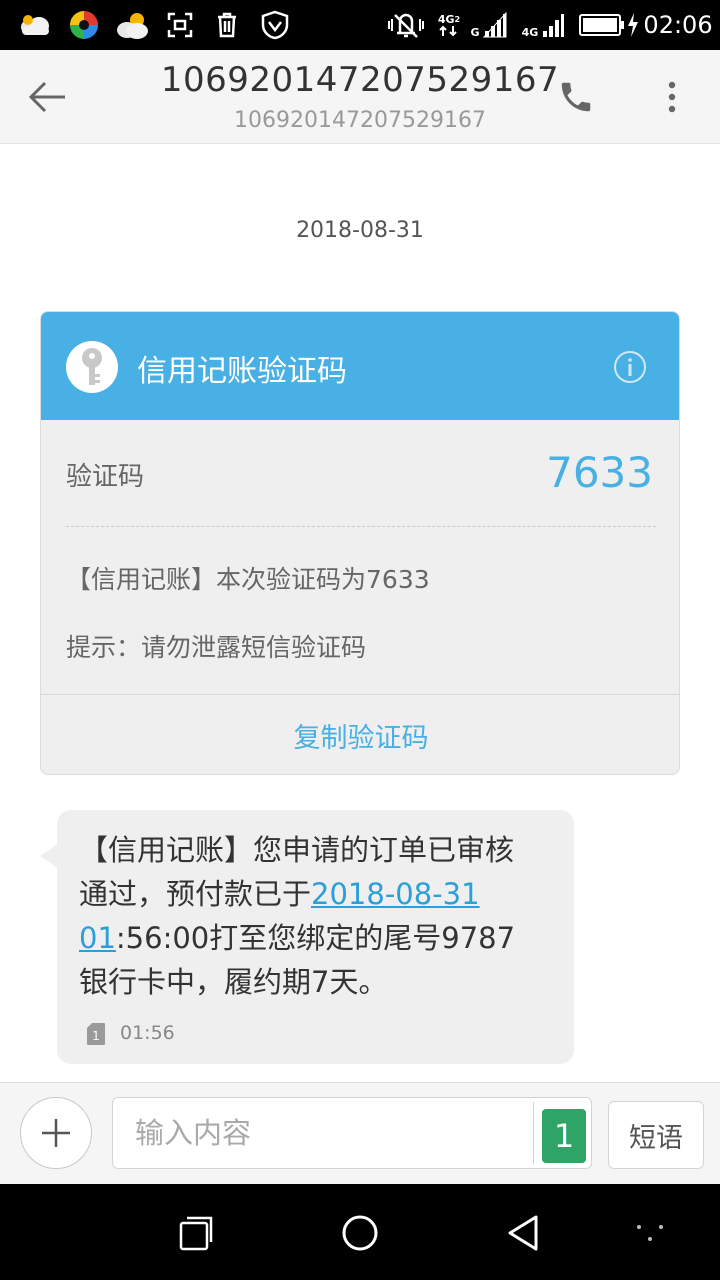 Image resolution: width=720 pixels, height=1280 pixels. I want to click on recent-apps-icon, so click(196, 1233).